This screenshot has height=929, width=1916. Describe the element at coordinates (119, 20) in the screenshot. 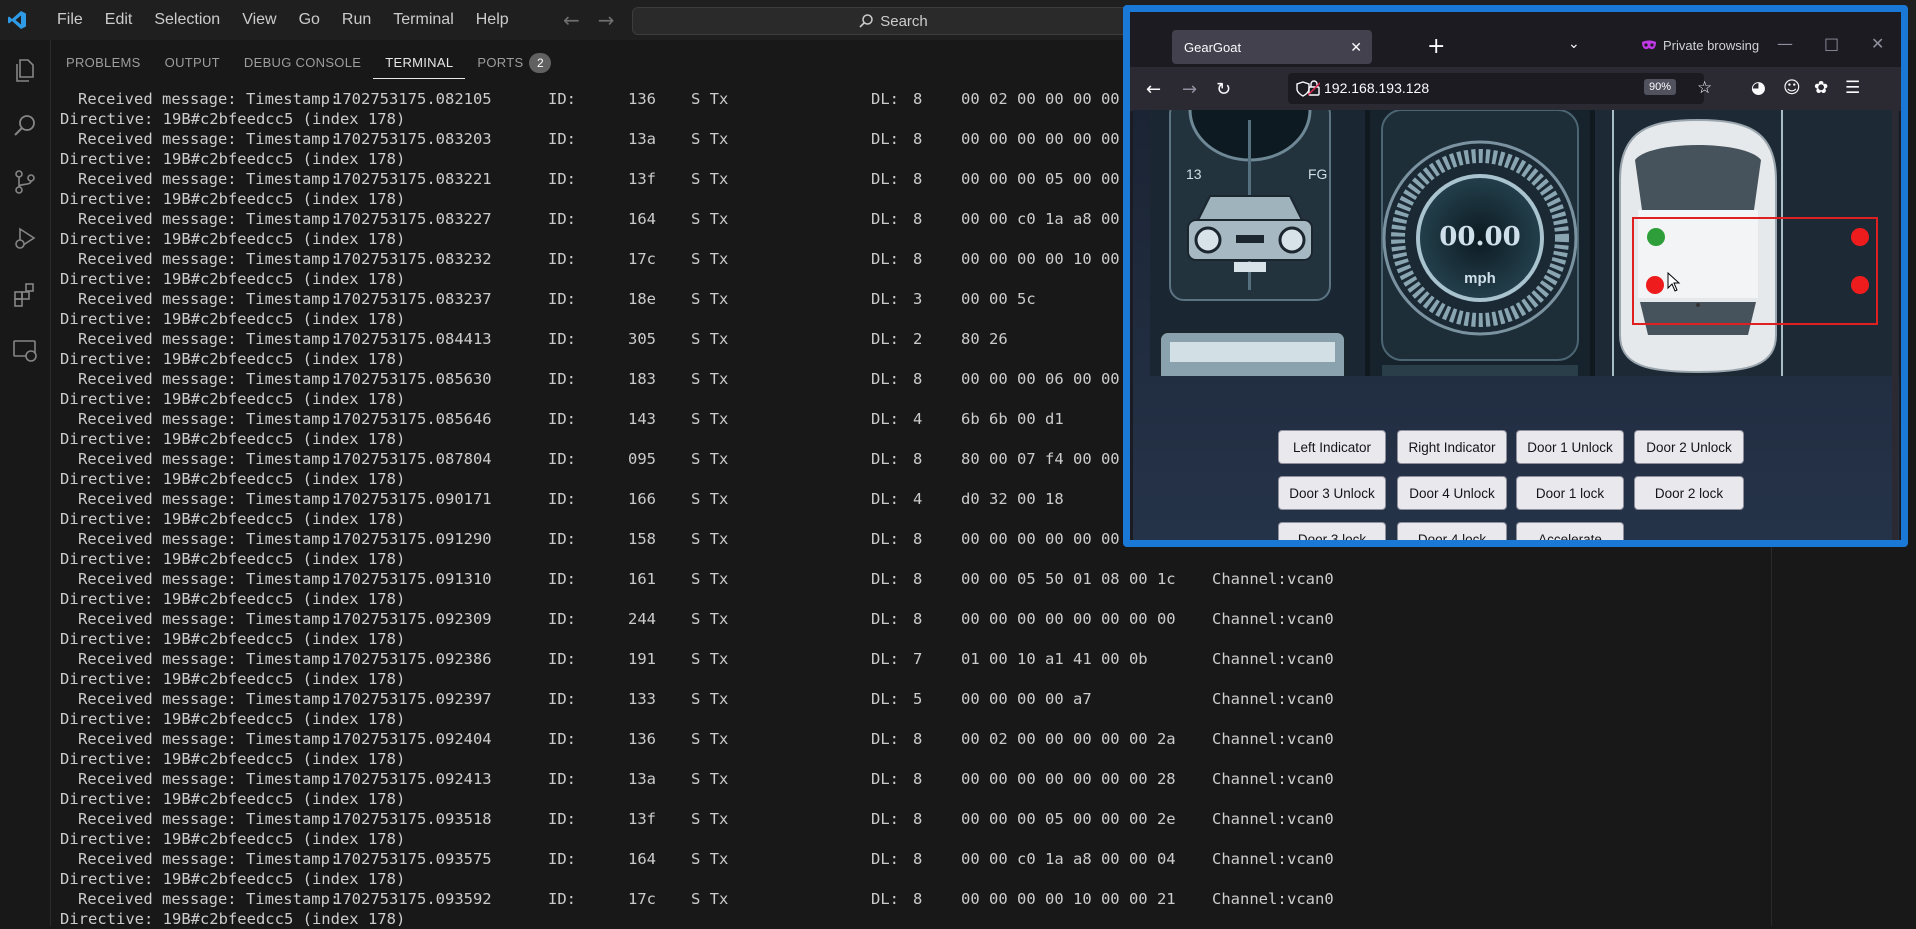

I see `menu-edit: Edit` at that location.